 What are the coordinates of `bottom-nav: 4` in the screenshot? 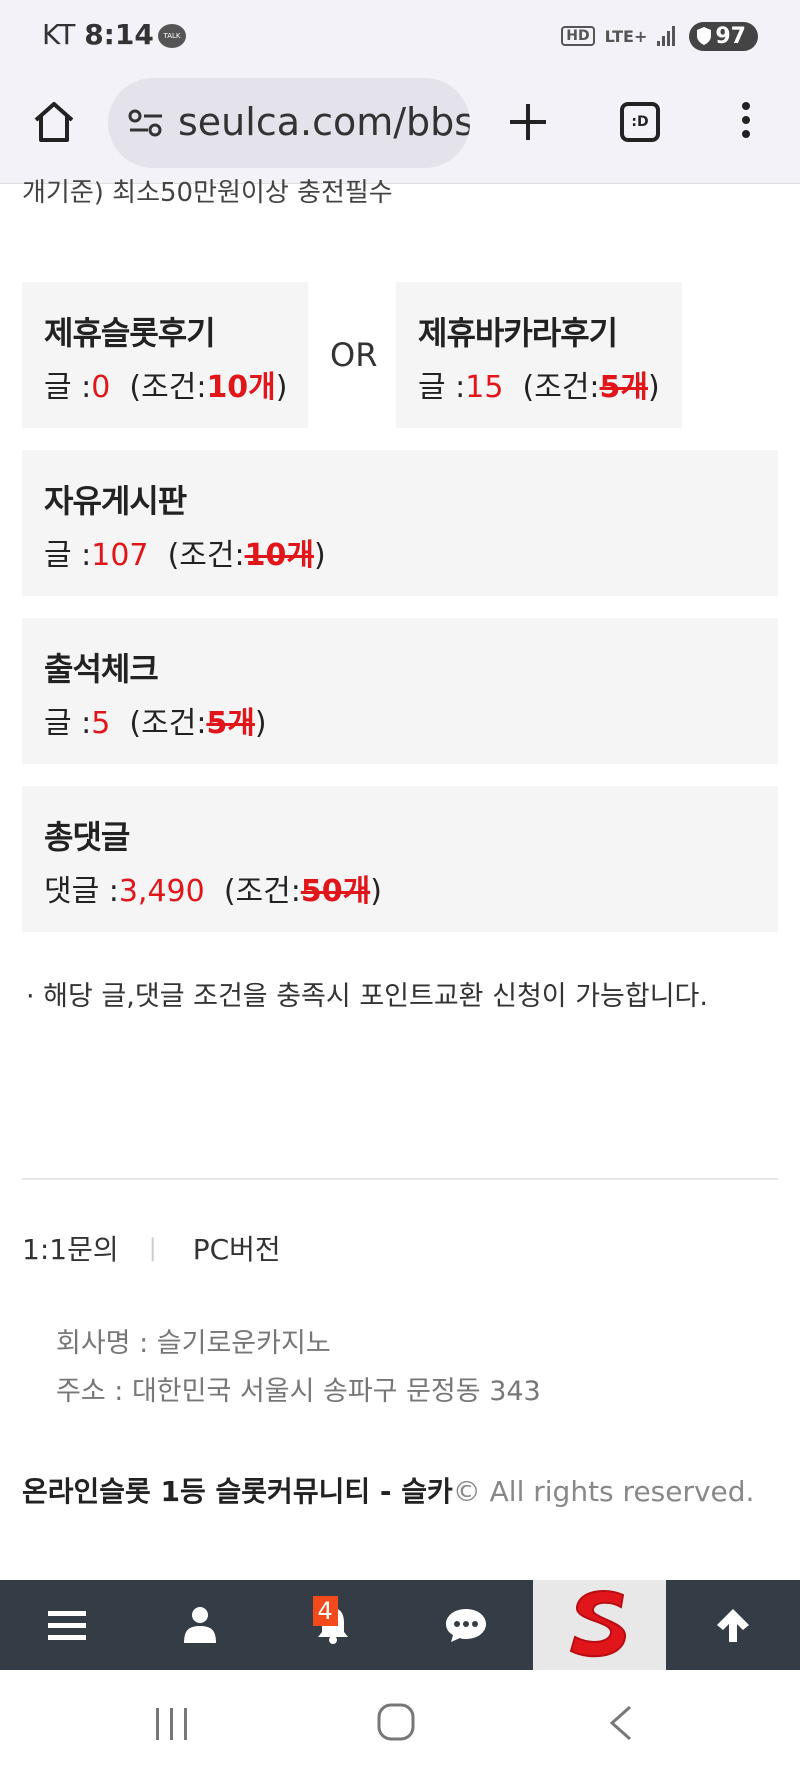 It's located at (400, 1625).